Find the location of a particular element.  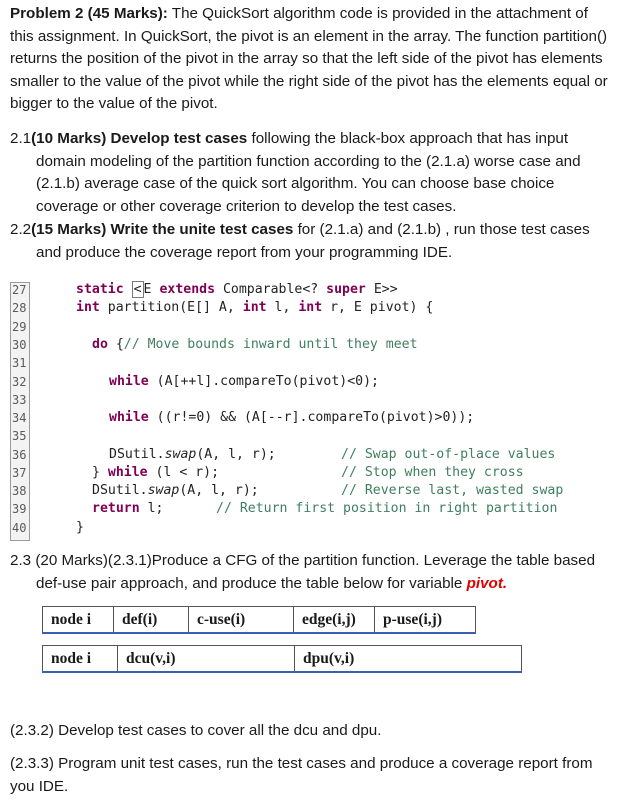

dcu-dpu-table: node i dcu(v,i) dpu(v,i) is located at coordinates (282, 659).